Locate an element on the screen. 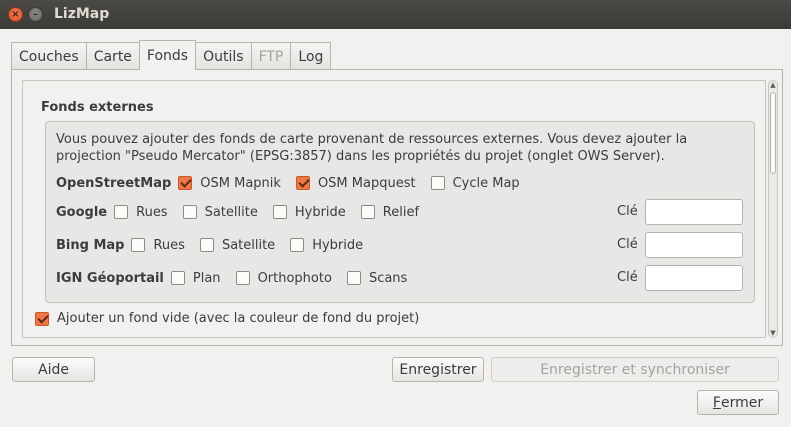  ign-key-label: Clé is located at coordinates (627, 277).